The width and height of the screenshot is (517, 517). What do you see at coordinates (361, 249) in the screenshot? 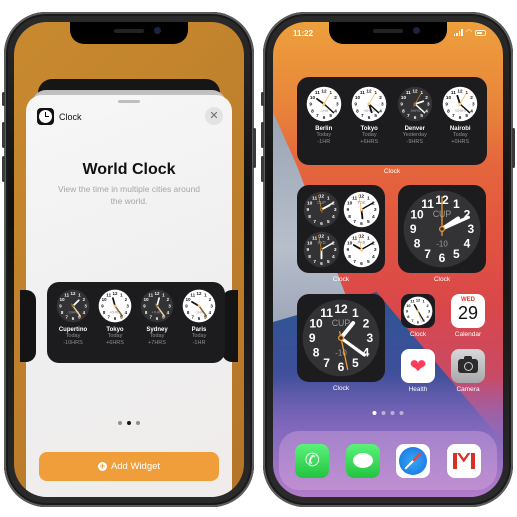
I see `quad-clock-cell: 1 2 3 4 5 6 7 8 9 10 11 12 PAR` at bounding box center [361, 249].